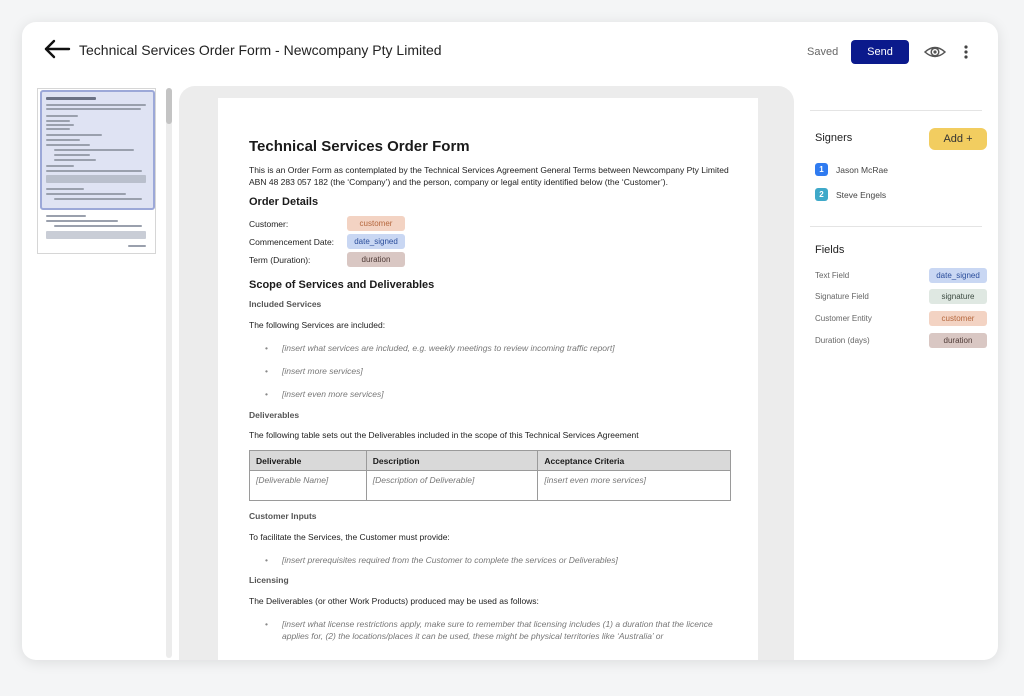 The image size is (1024, 696). What do you see at coordinates (821, 169) in the screenshot?
I see `signer-number-badge: 1` at bounding box center [821, 169].